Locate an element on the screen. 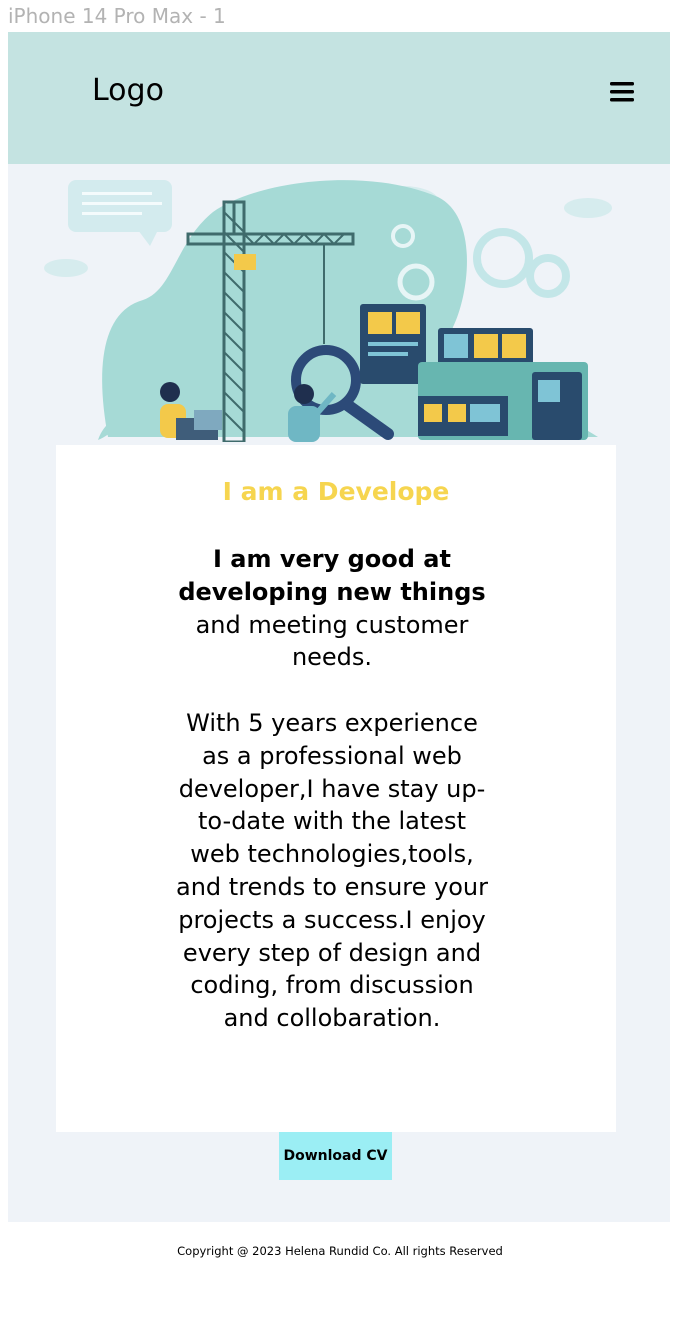 The width and height of the screenshot is (680, 1326). download-cv-button: Download CV is located at coordinates (335, 1156).